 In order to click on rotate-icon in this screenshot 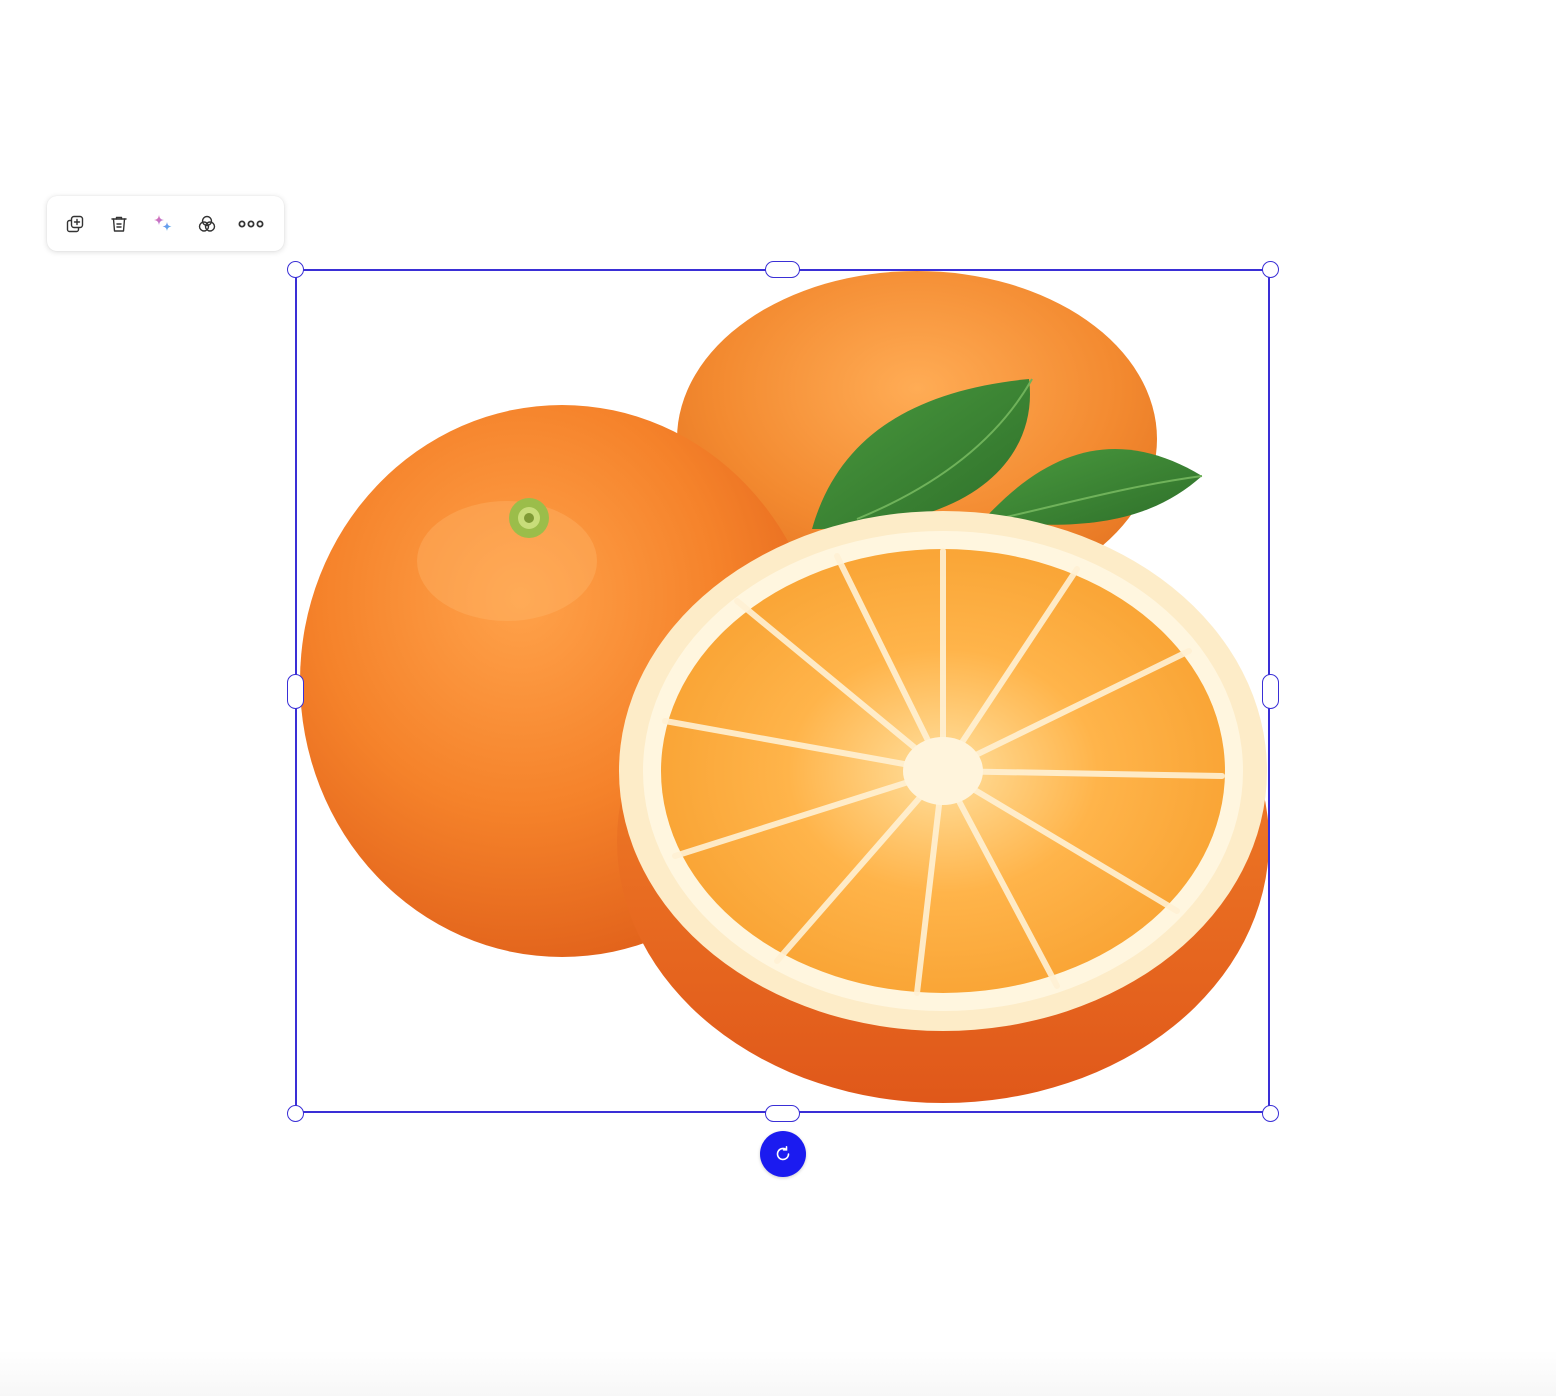, I will do `click(783, 1153)`.